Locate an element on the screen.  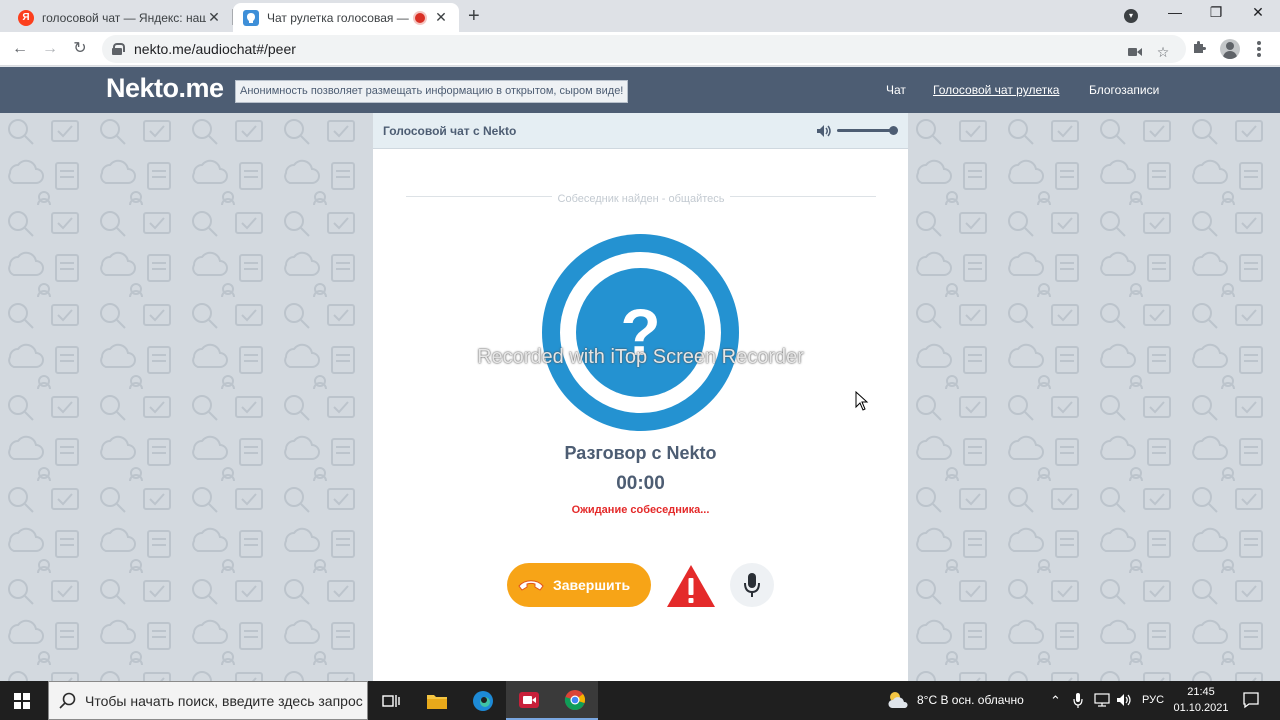
input-language: РУС is located at coordinates (1153, 700).